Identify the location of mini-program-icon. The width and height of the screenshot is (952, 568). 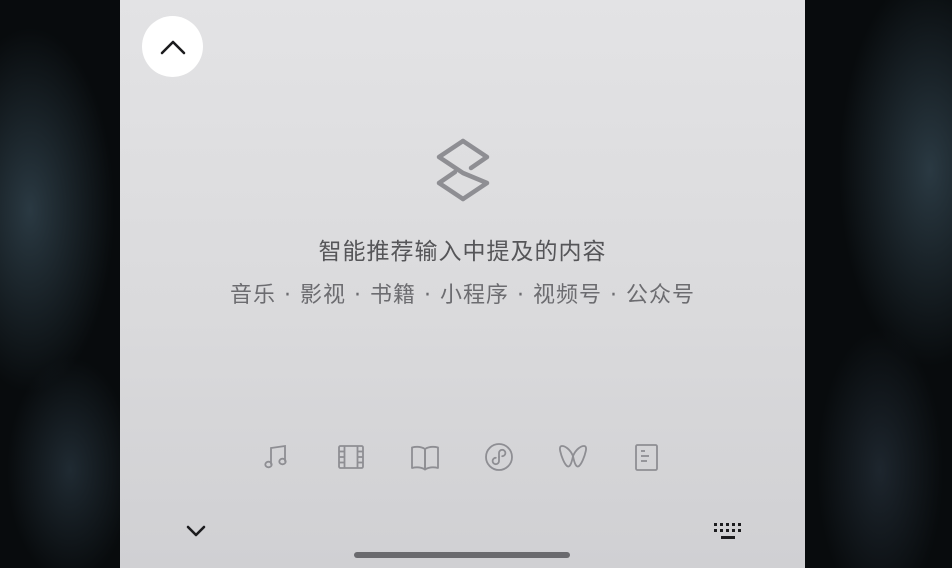
(499, 457).